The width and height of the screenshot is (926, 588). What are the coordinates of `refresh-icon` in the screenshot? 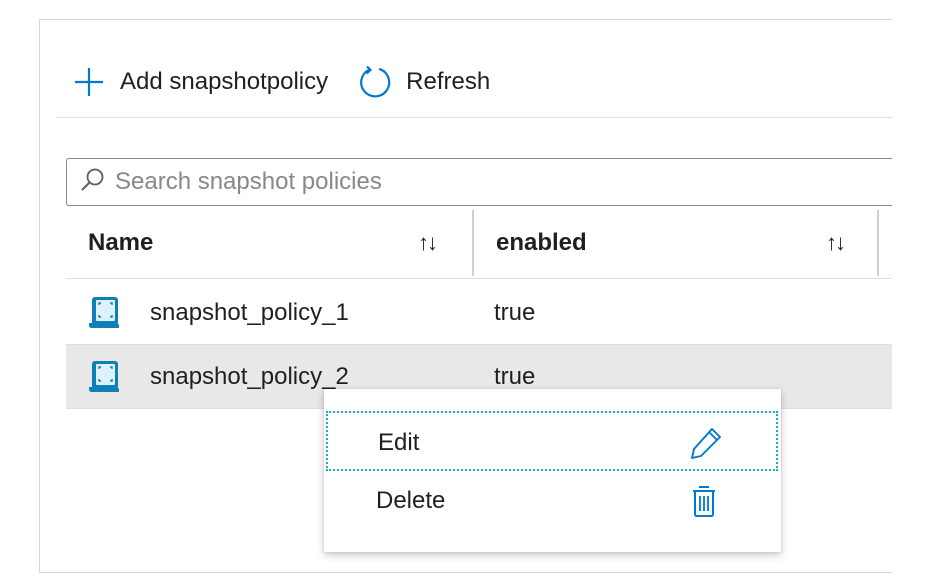 It's located at (375, 82).